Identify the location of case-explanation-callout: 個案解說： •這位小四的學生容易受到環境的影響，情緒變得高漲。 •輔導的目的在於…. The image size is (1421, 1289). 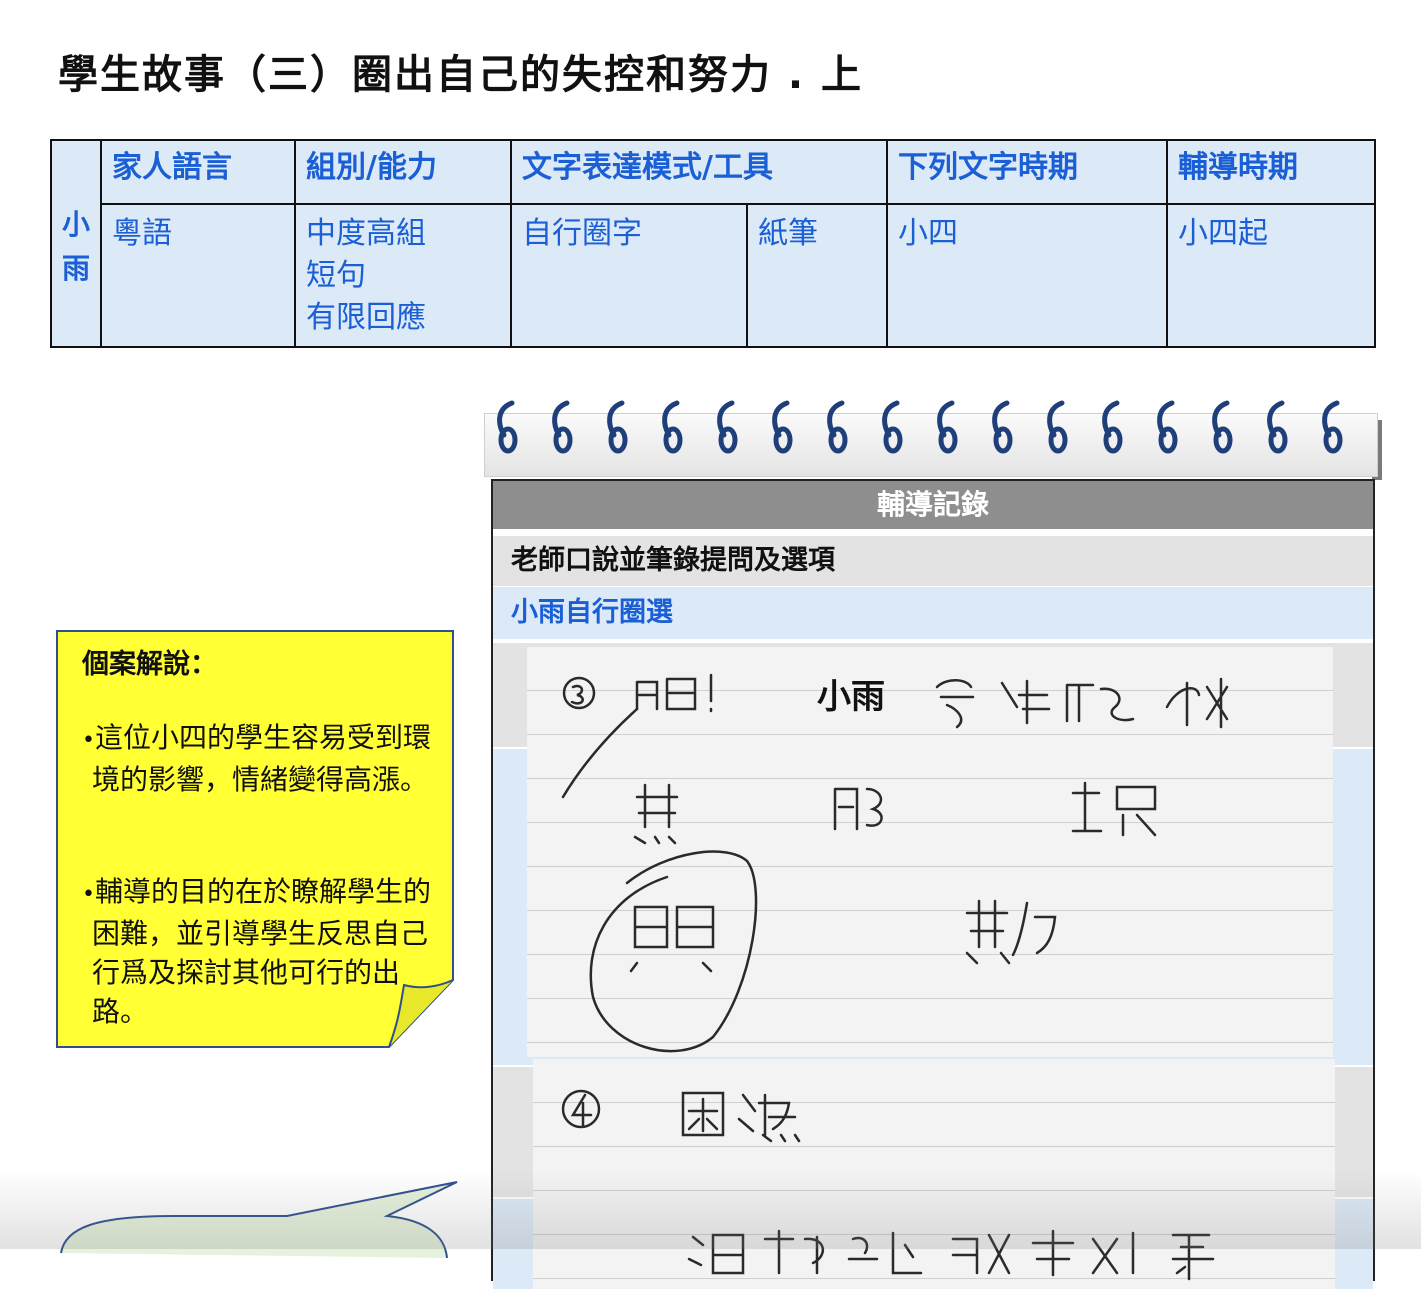
(255, 839).